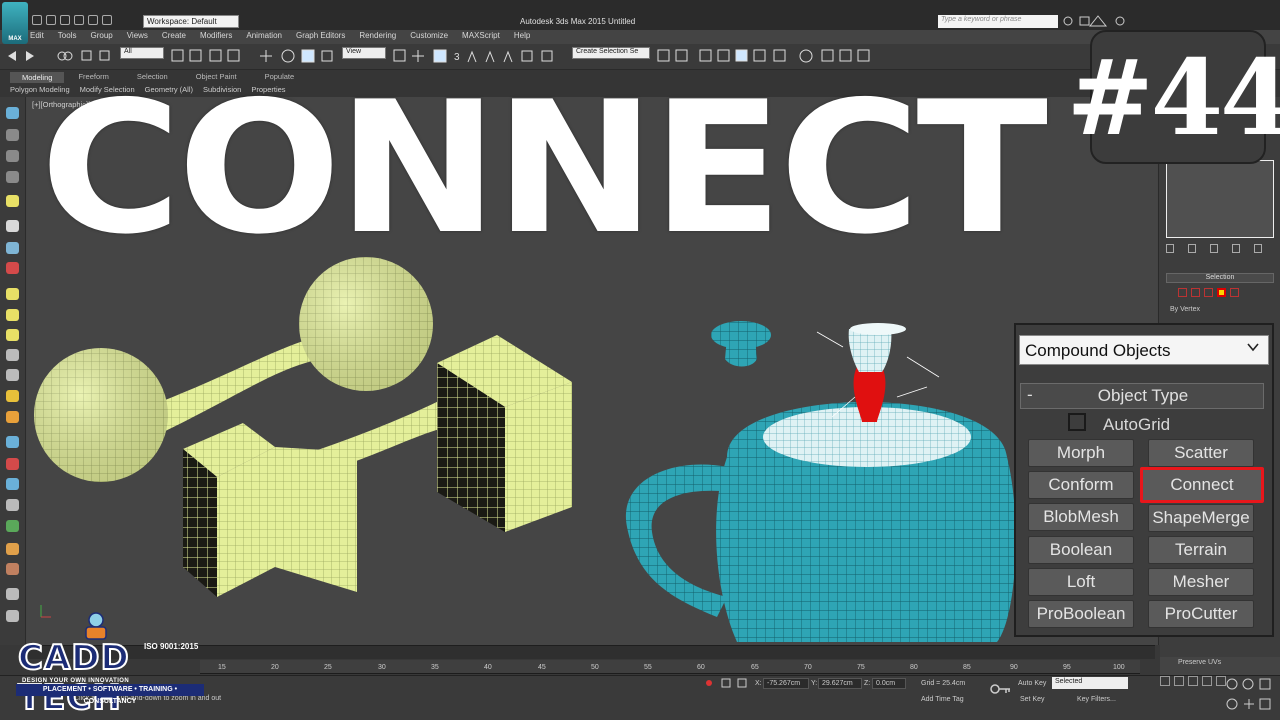 The width and height of the screenshot is (1280, 720). I want to click on teapot-mesh, so click(820, 482).